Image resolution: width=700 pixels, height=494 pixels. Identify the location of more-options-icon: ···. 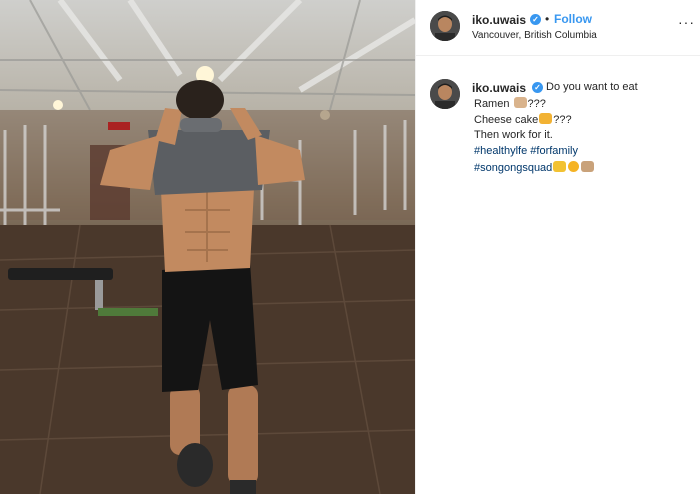
(686, 22).